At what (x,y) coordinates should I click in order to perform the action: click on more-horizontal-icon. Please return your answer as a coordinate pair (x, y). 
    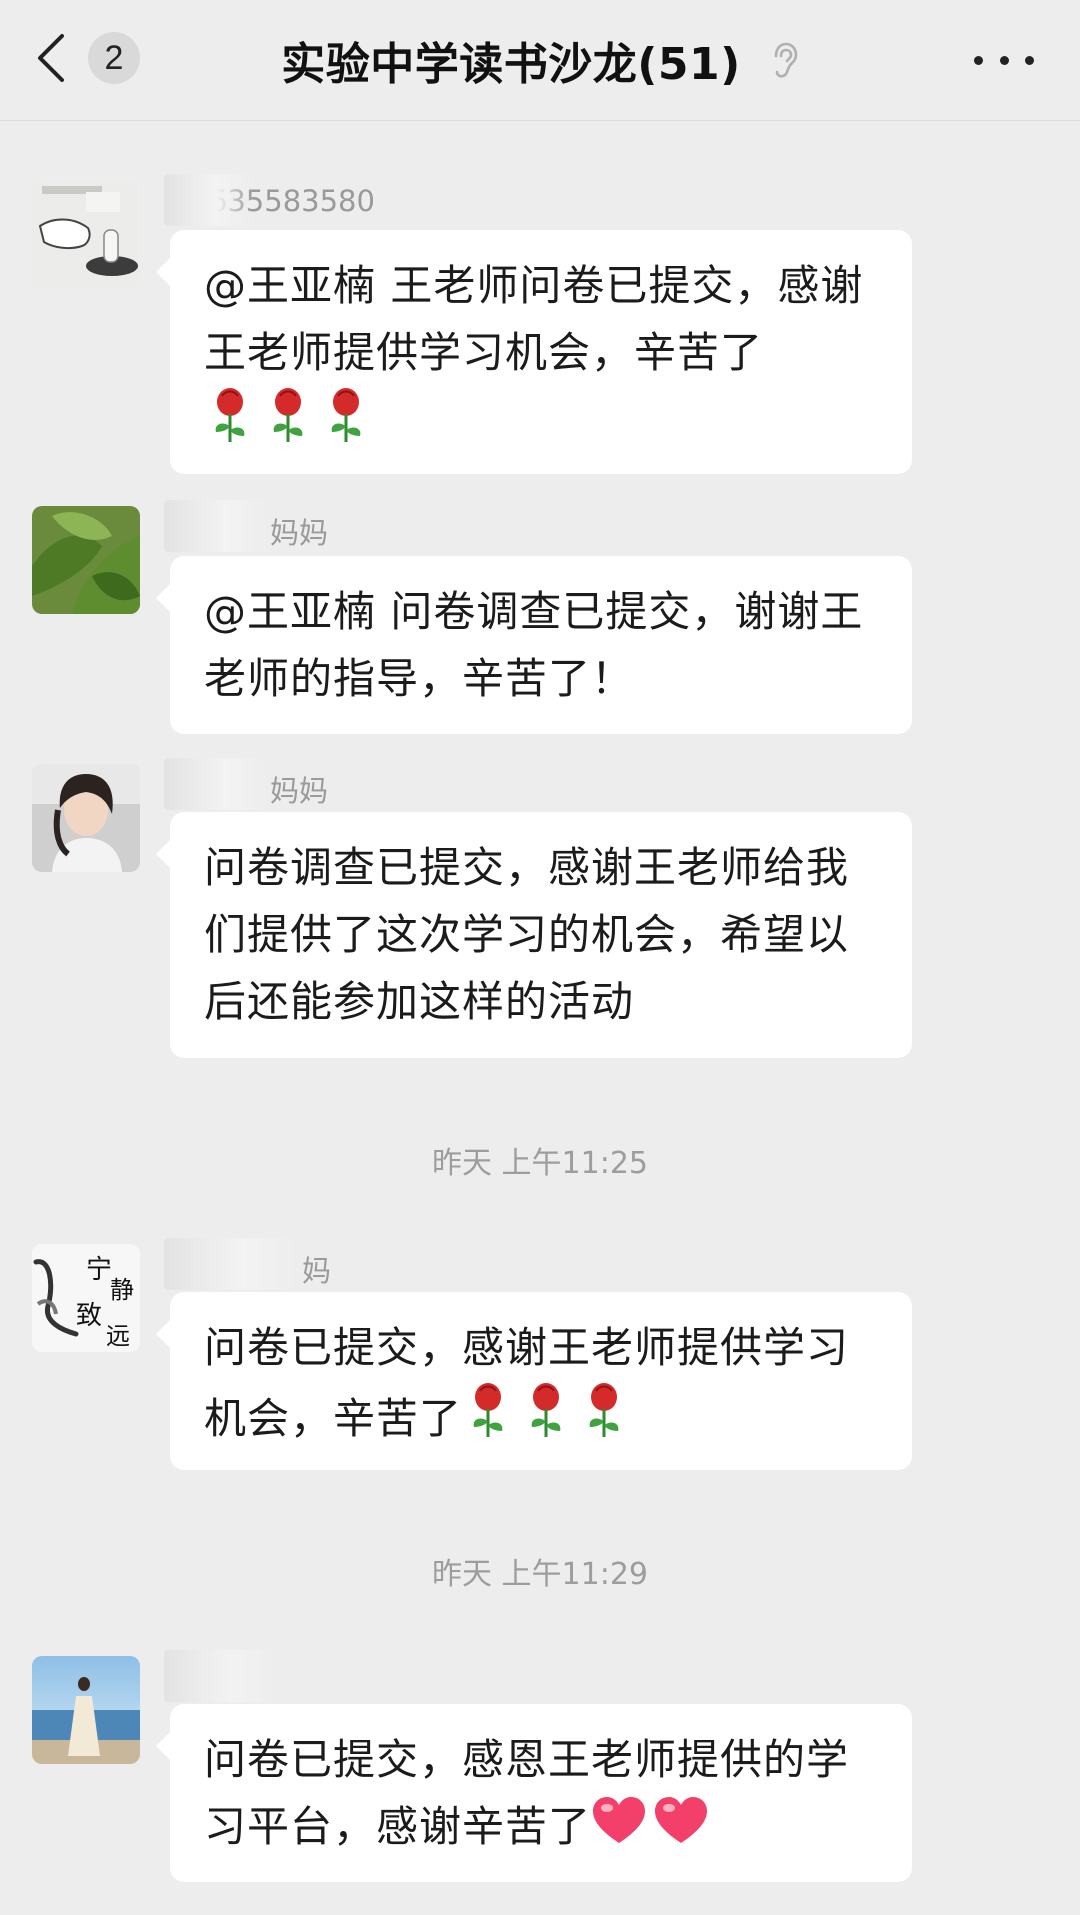
    Looking at the image, I should click on (978, 60).